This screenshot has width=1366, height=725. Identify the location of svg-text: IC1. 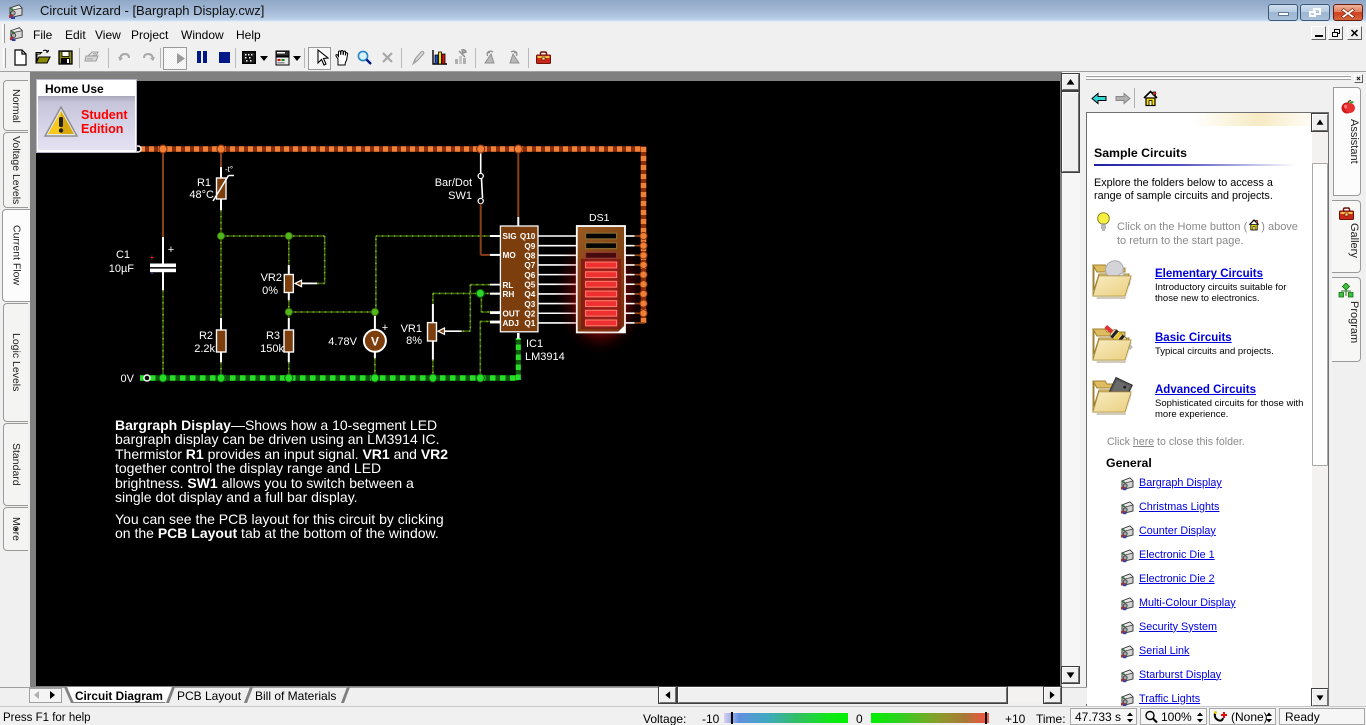
(534, 344).